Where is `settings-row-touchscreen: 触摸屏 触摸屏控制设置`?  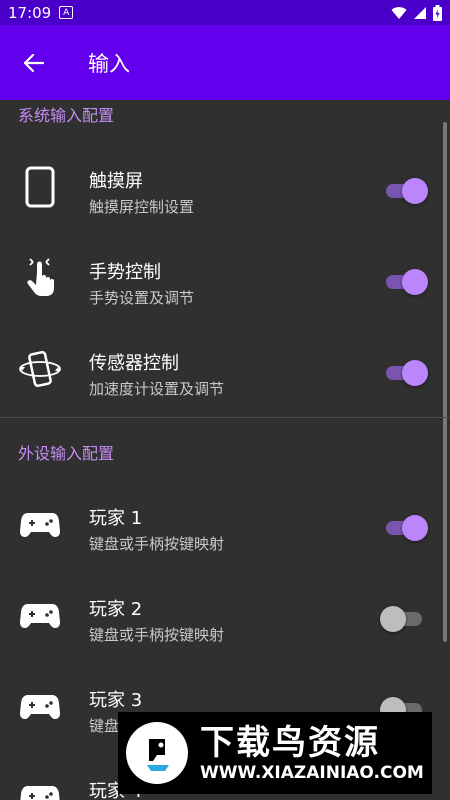
settings-row-touchscreen: 触摸屏 触摸屏控制设置 is located at coordinates (225, 188).